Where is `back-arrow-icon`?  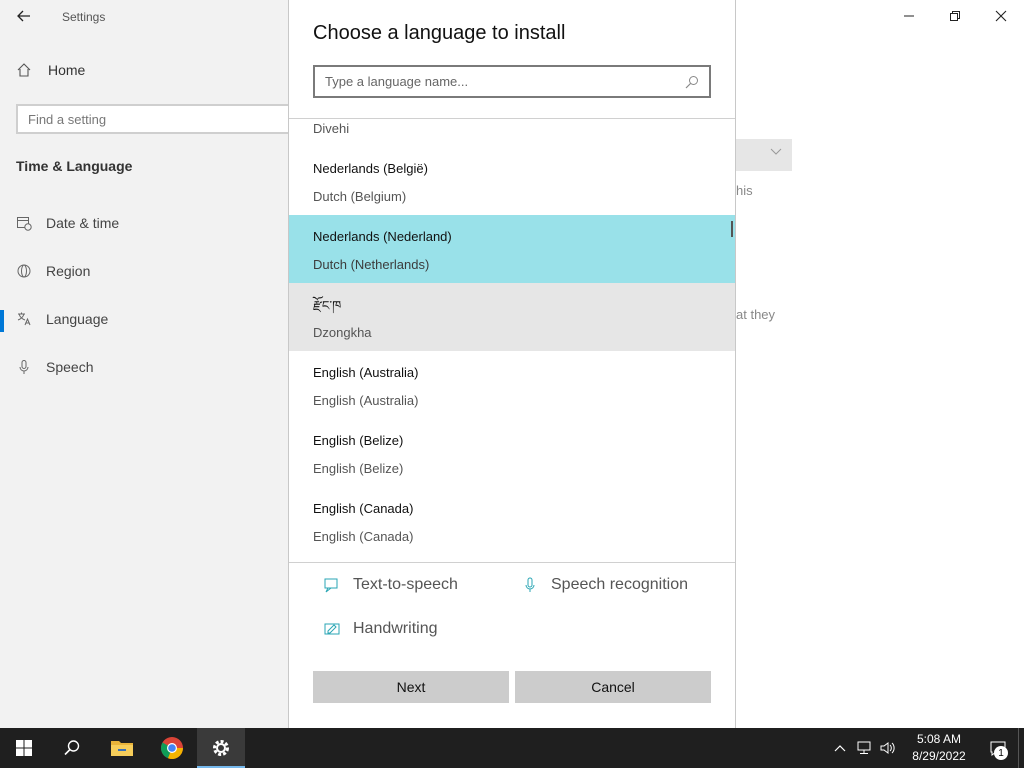 back-arrow-icon is located at coordinates (24, 16).